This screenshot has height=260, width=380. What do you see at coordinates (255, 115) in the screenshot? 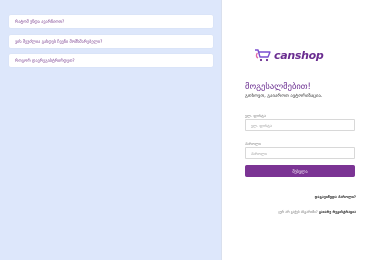
I see `email-label: ელ. ფოსტა` at bounding box center [255, 115].